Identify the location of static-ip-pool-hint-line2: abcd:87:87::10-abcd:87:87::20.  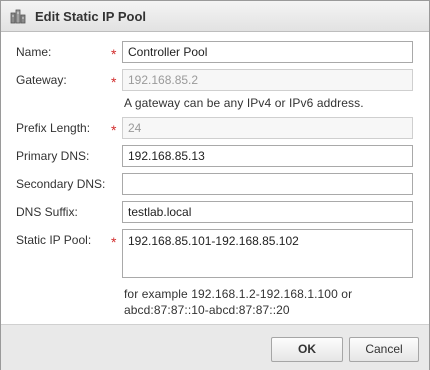
(207, 310).